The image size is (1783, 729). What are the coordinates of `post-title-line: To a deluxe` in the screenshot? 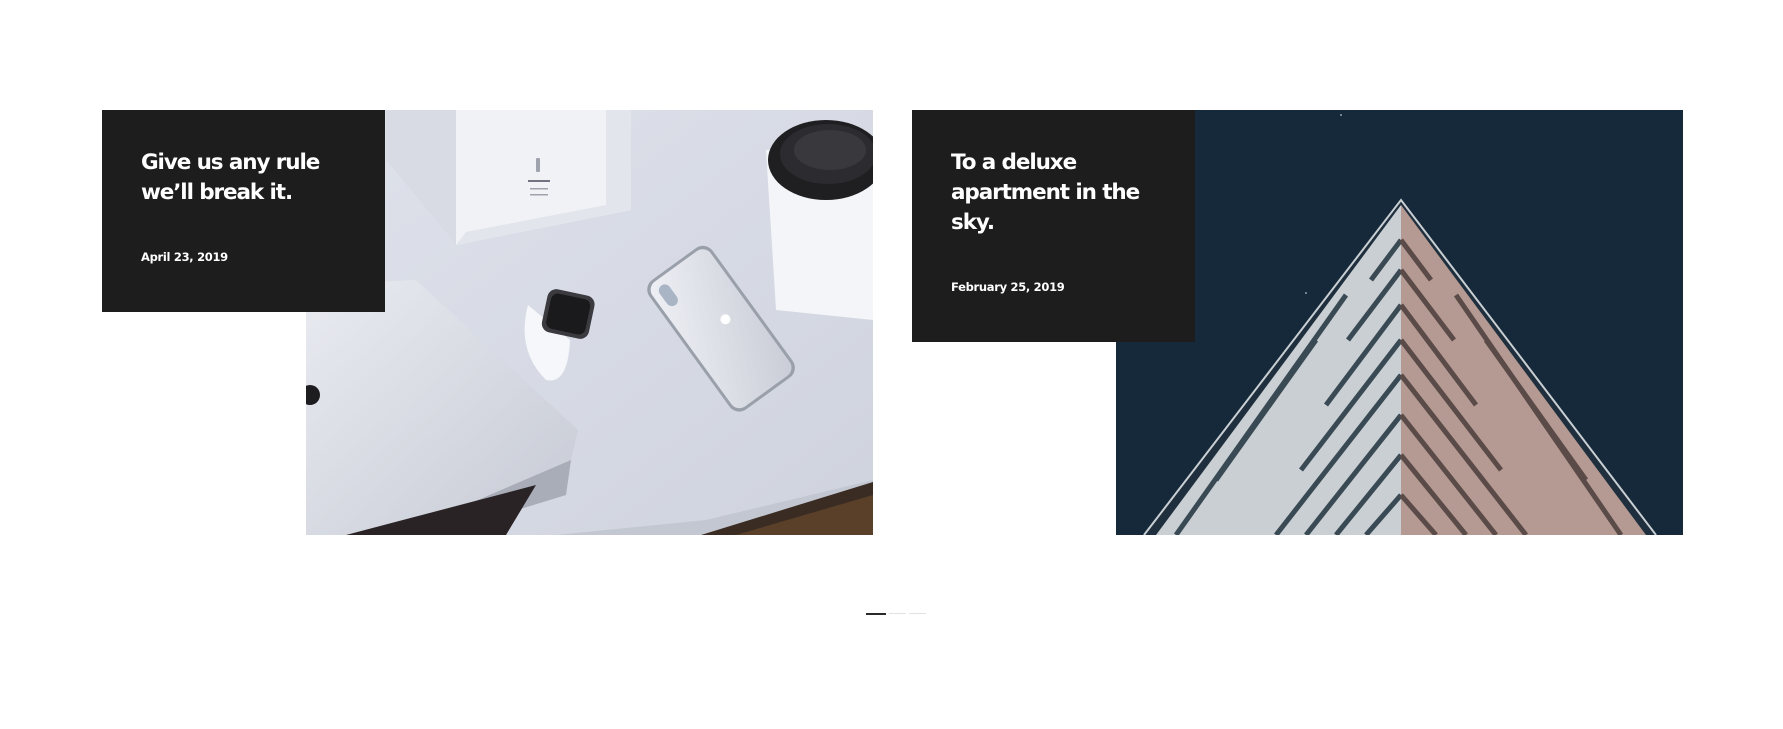 It's located at (1014, 162).